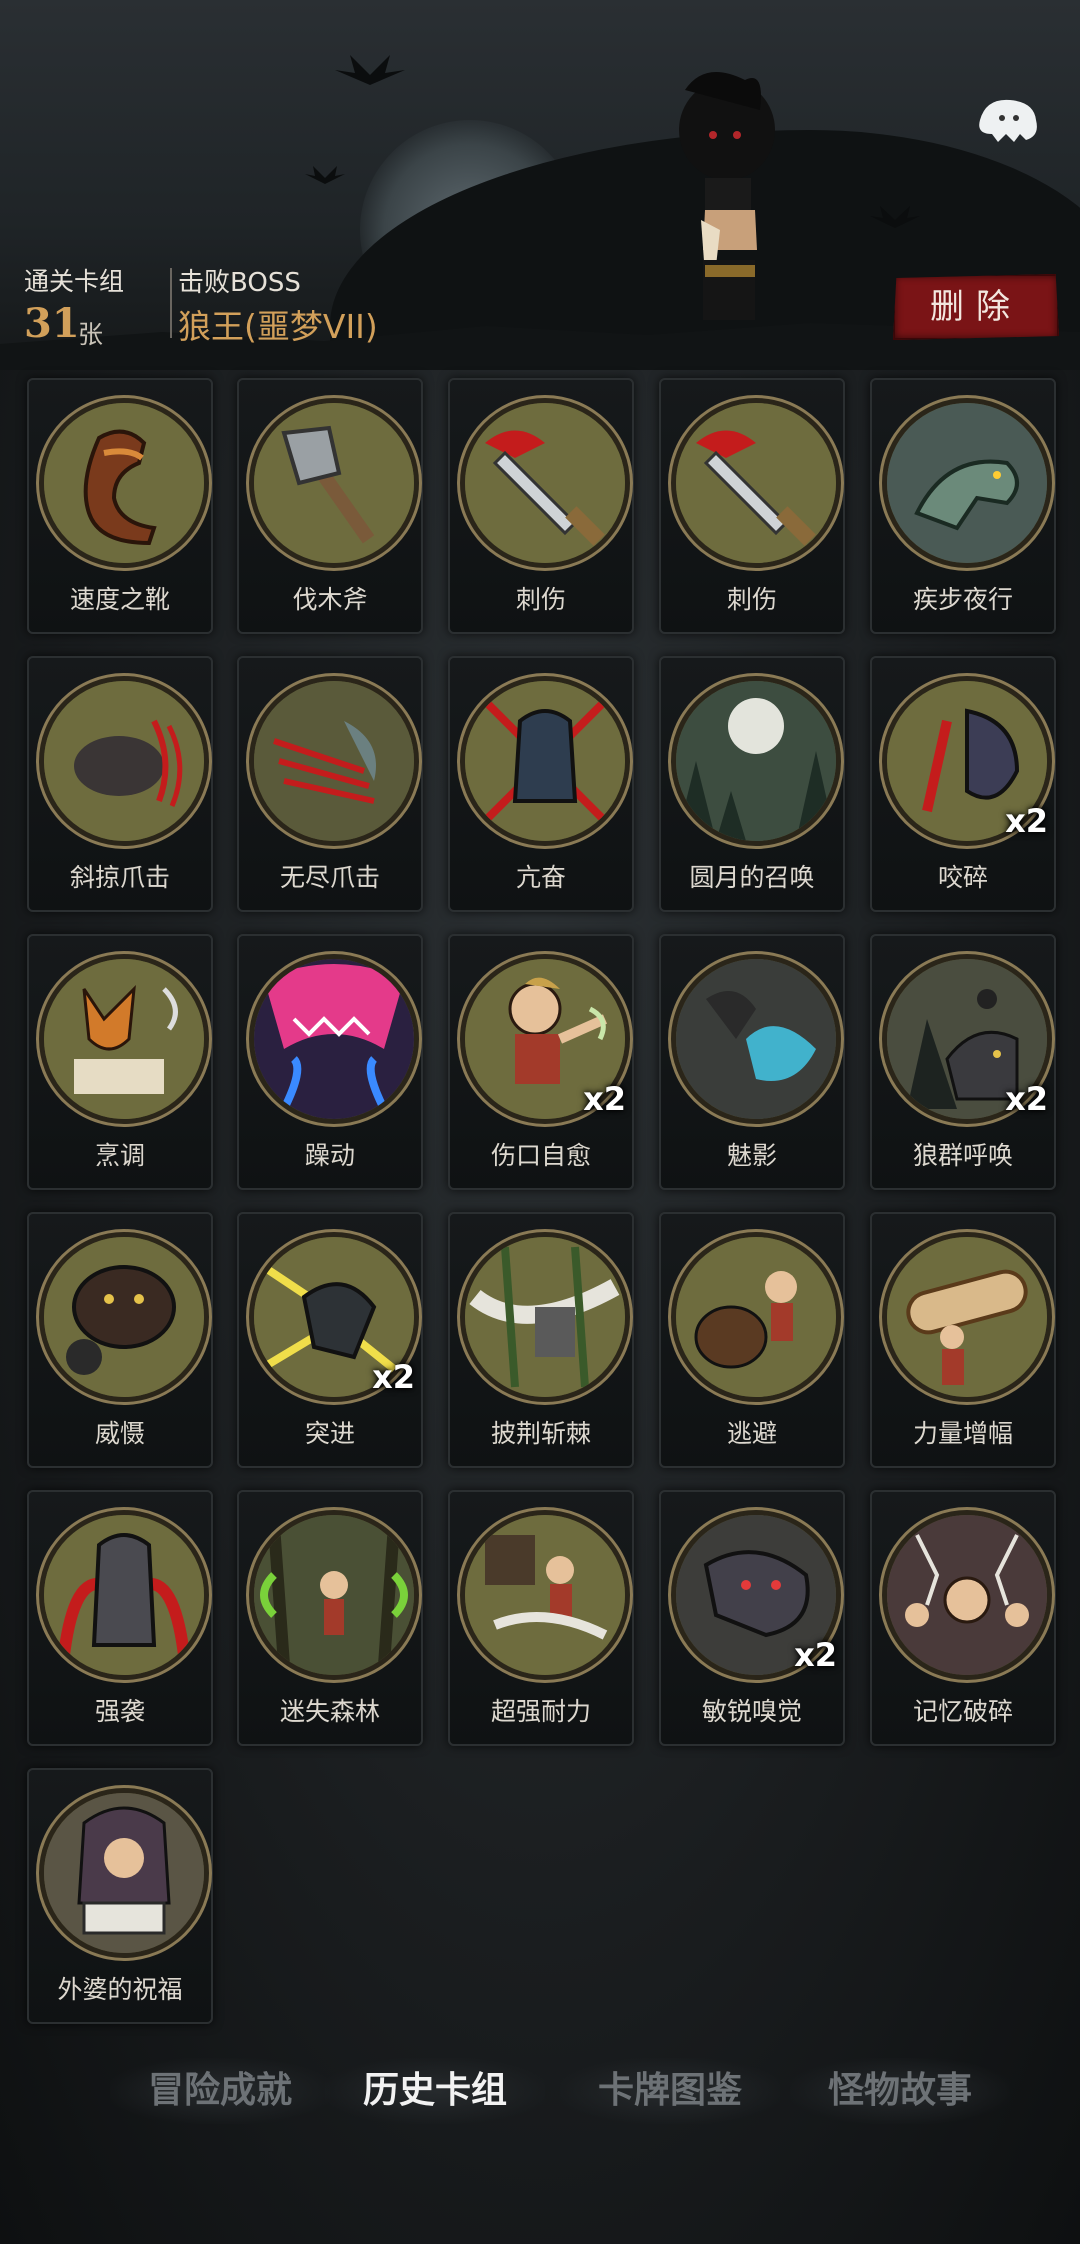 This screenshot has width=1080, height=2244. I want to click on card-item: 咬碎 x2, so click(963, 784).